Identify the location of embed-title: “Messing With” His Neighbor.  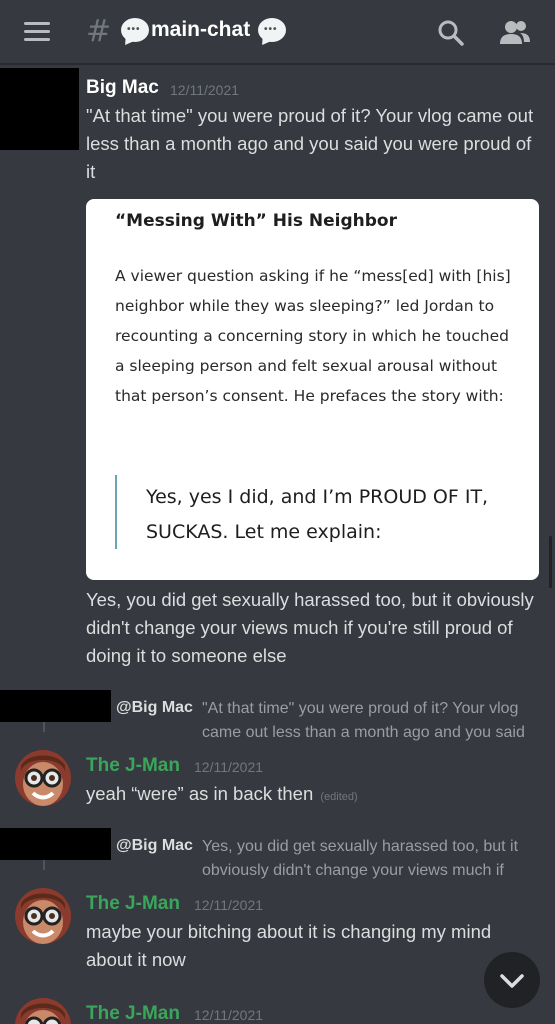
(256, 221).